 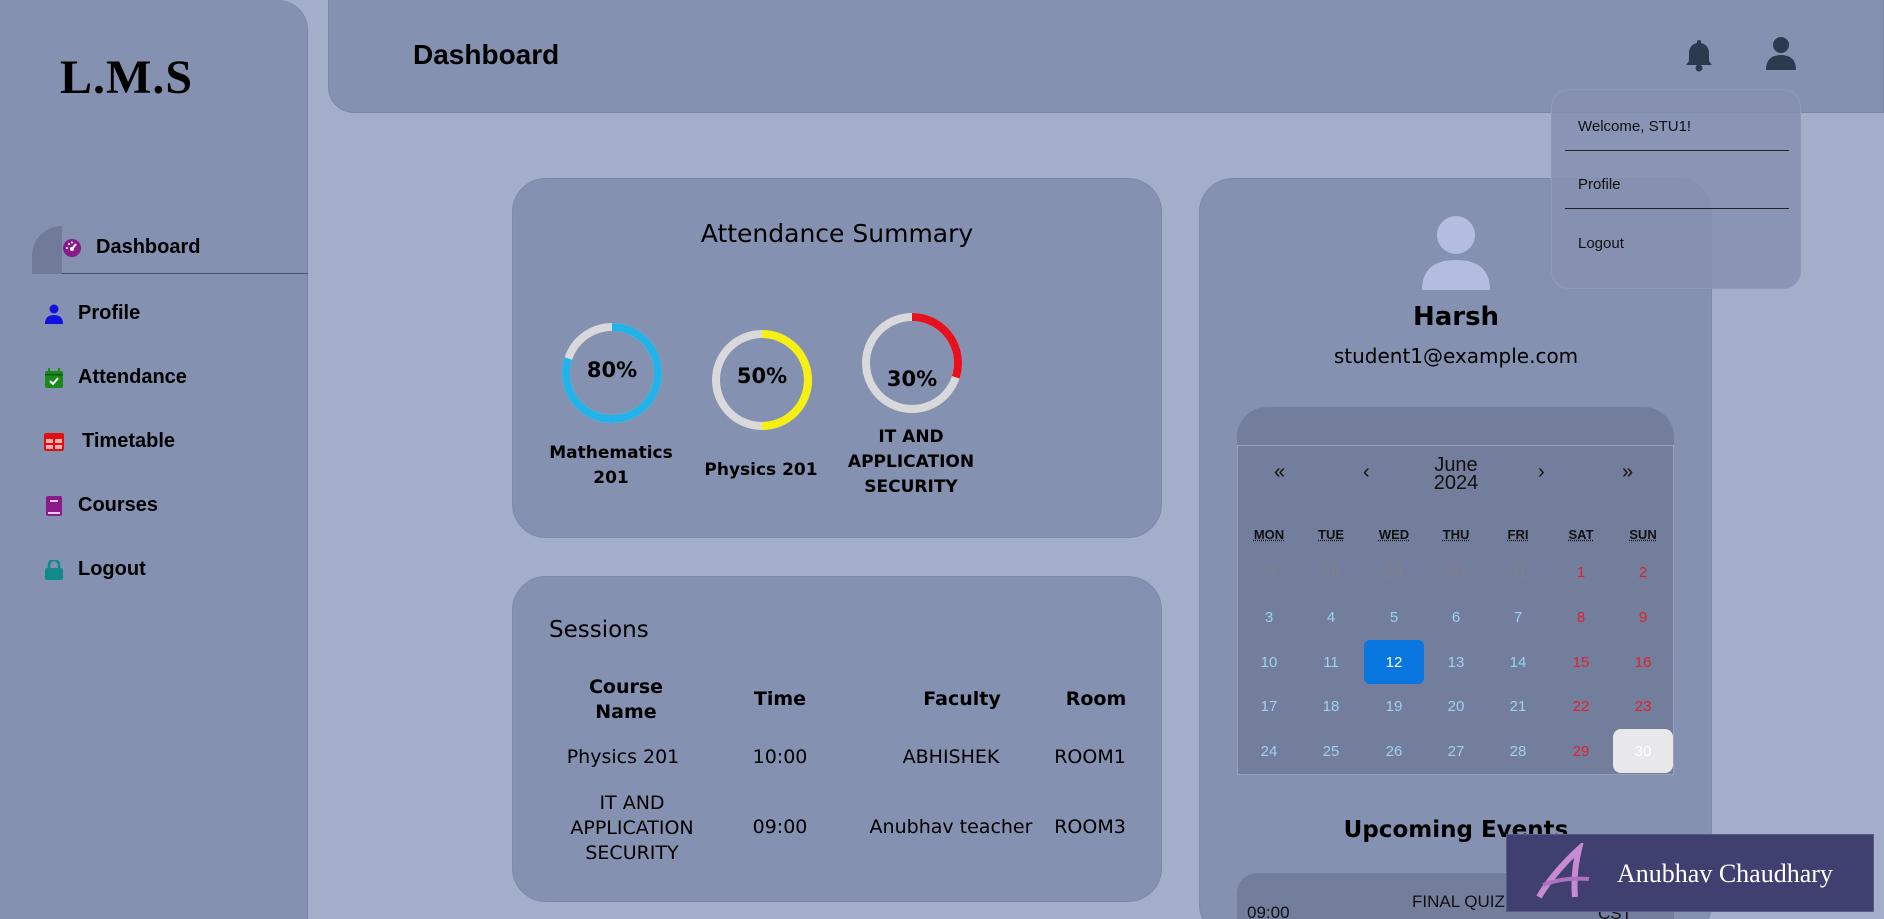 I want to click on sidebar-item-timetable: Timetable, so click(x=109, y=441).